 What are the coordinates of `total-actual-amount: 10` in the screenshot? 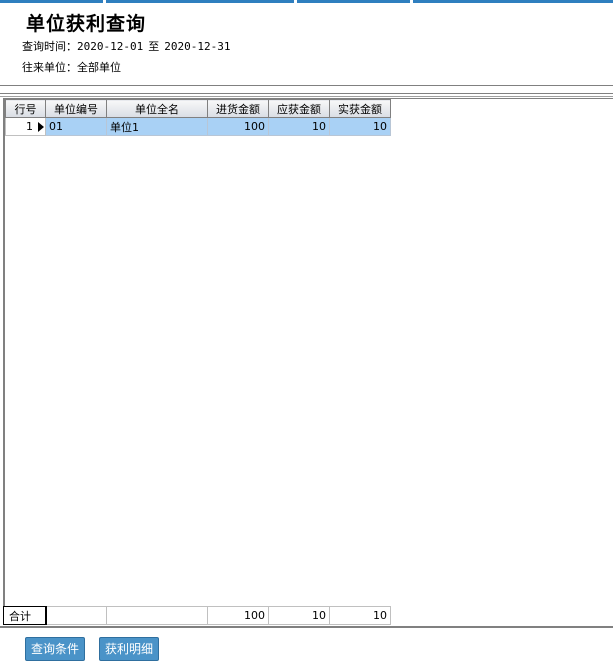 It's located at (360, 615).